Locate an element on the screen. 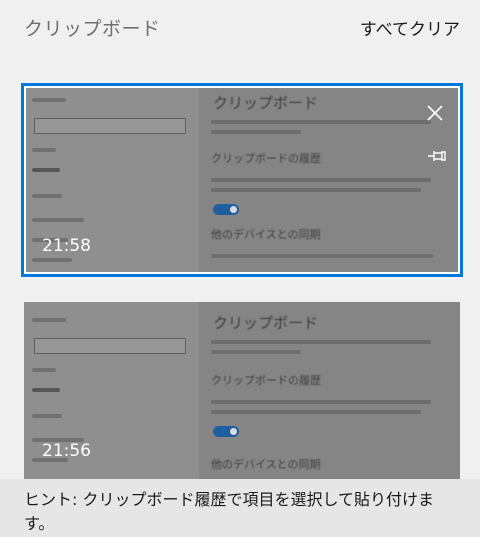  panel-title: クリップボード is located at coordinates (92, 29).